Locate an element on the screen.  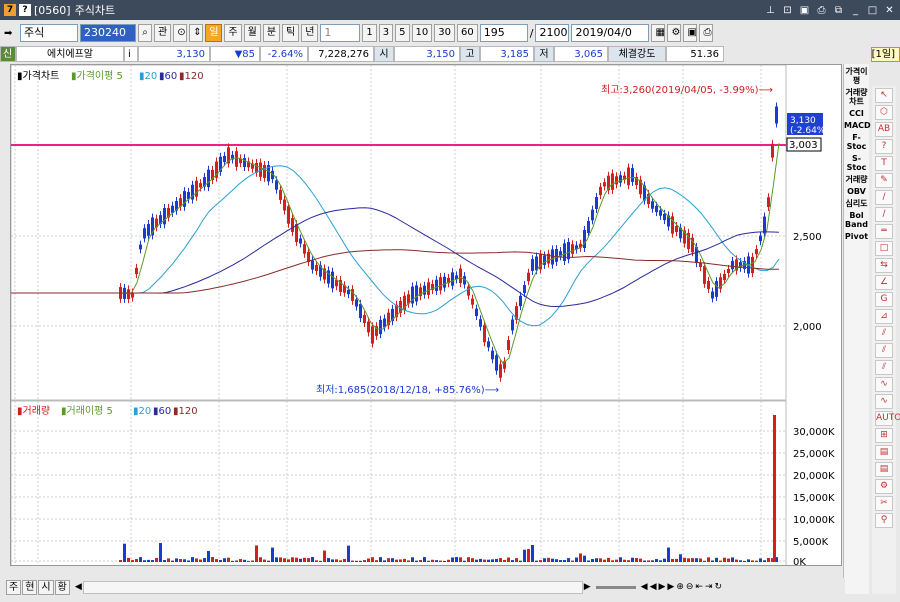
code-input: 230240 is located at coordinates (108, 33).